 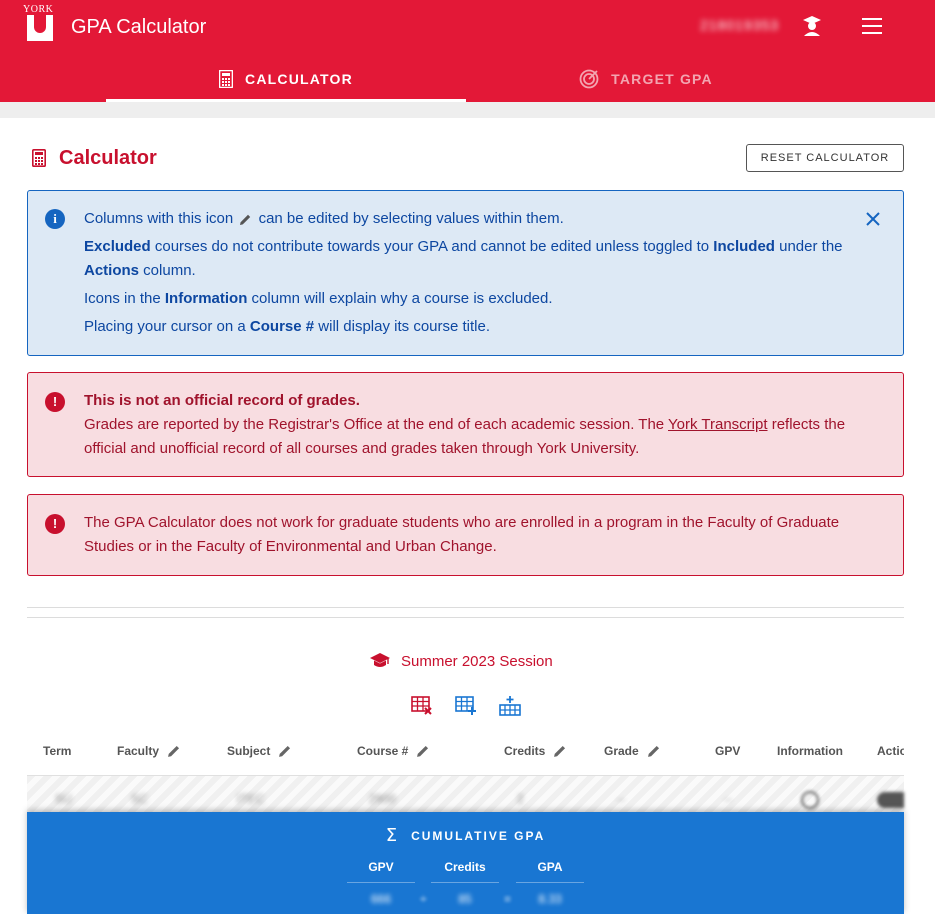 I want to click on hamburger-menu-icon, so click(x=872, y=26).